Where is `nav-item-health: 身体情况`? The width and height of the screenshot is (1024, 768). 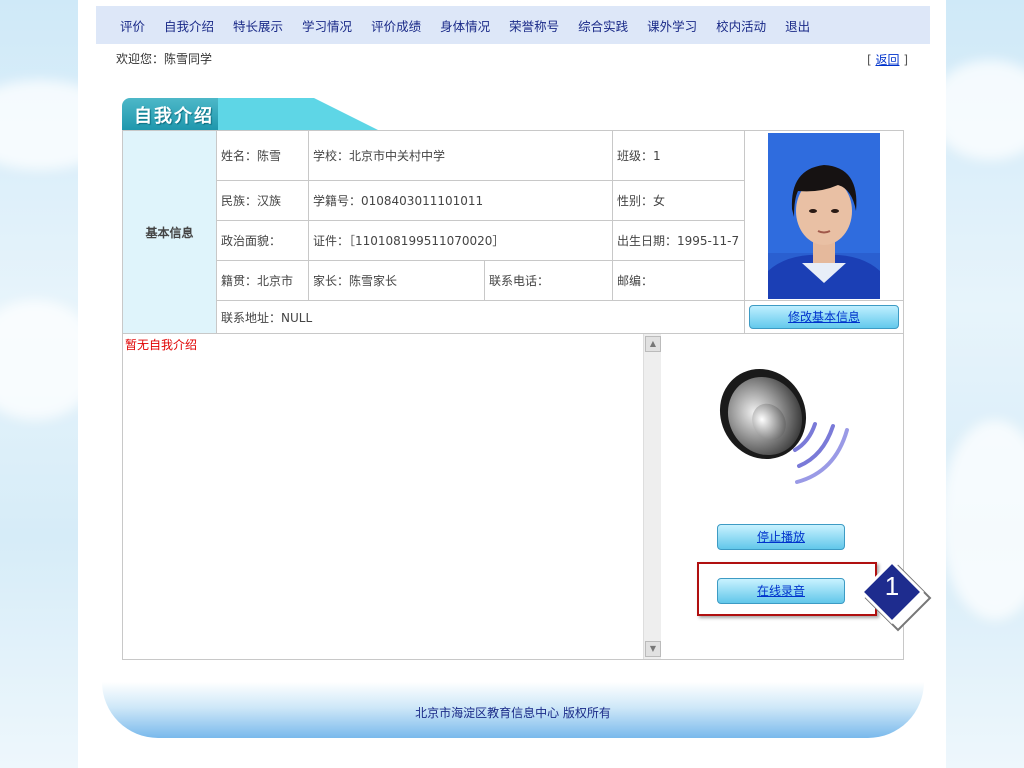 nav-item-health: 身体情况 is located at coordinates (465, 25).